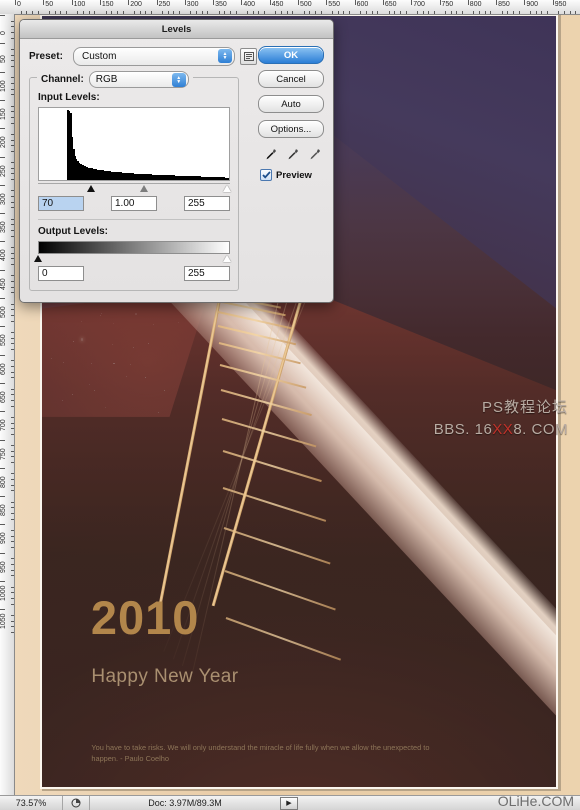 The height and width of the screenshot is (810, 580). I want to click on input-gamma-field: 1.00, so click(134, 203).